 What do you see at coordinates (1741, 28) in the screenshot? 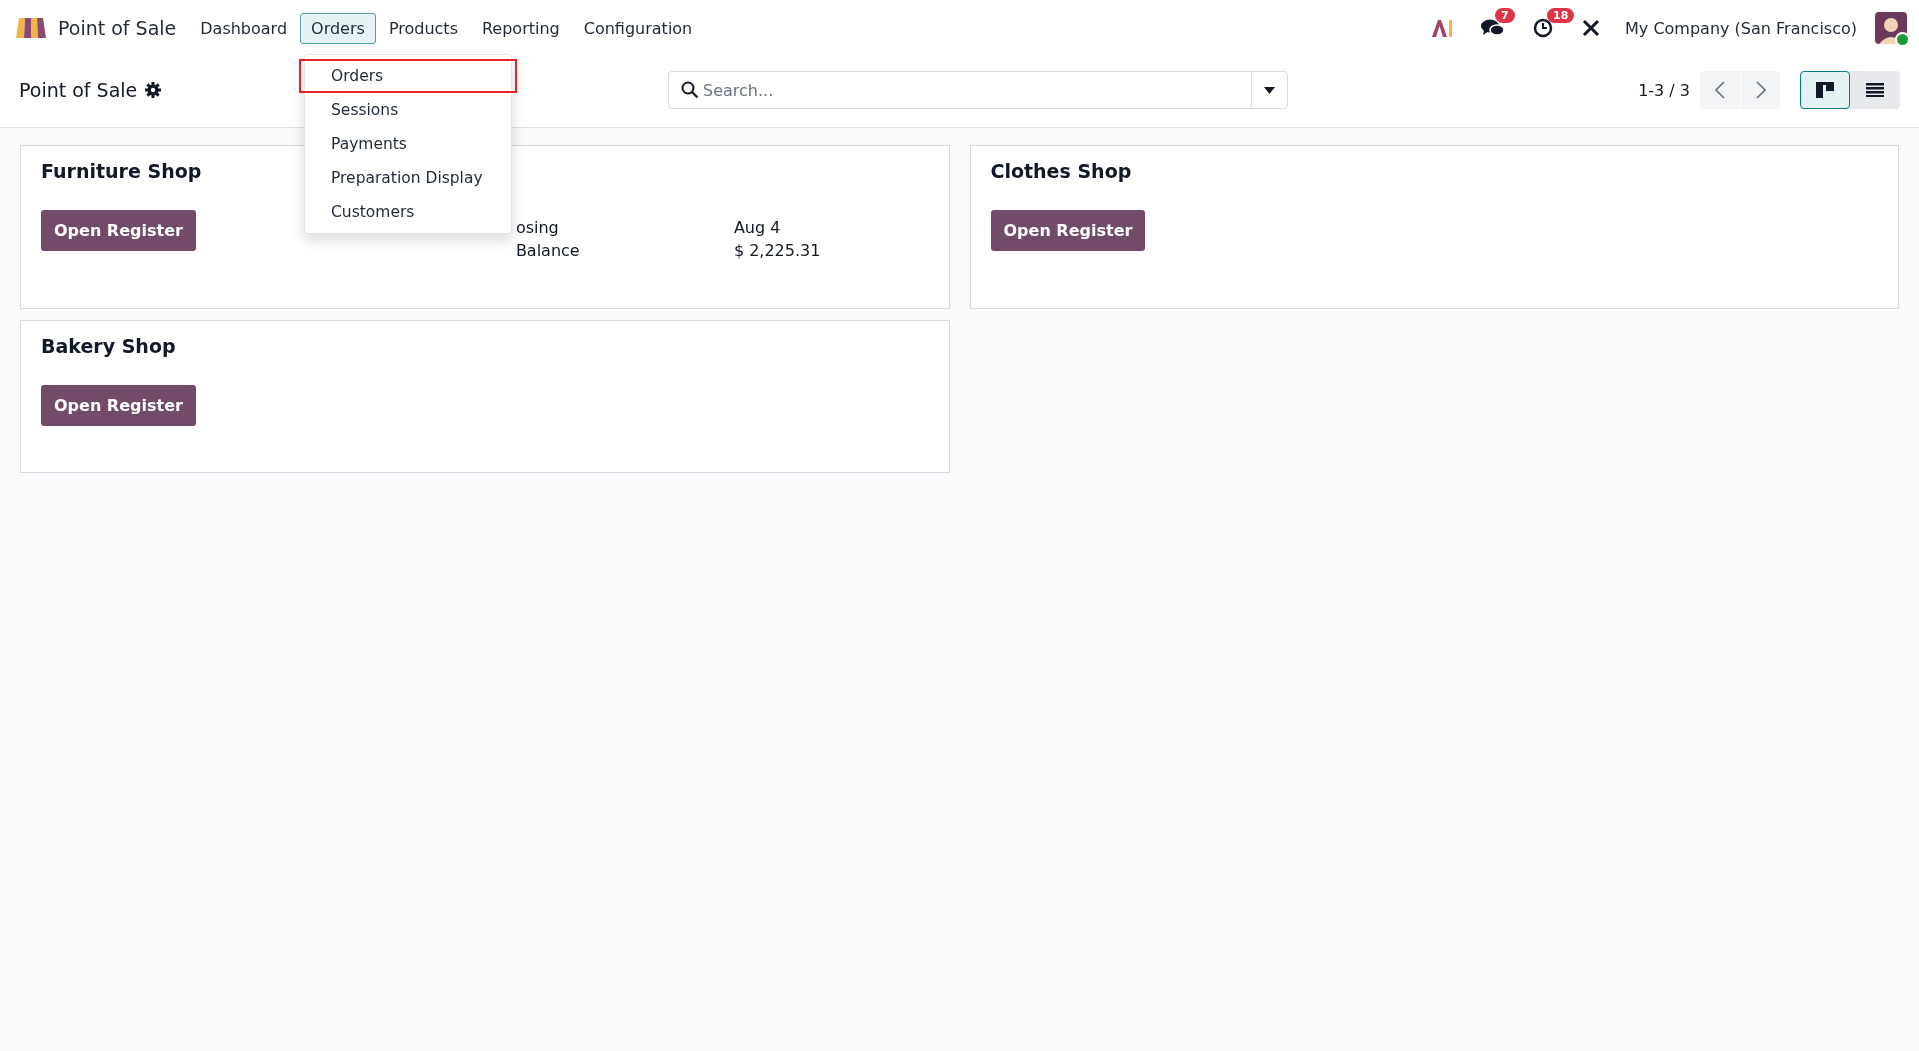
I see `company-name: My Company (San Francisco)` at bounding box center [1741, 28].